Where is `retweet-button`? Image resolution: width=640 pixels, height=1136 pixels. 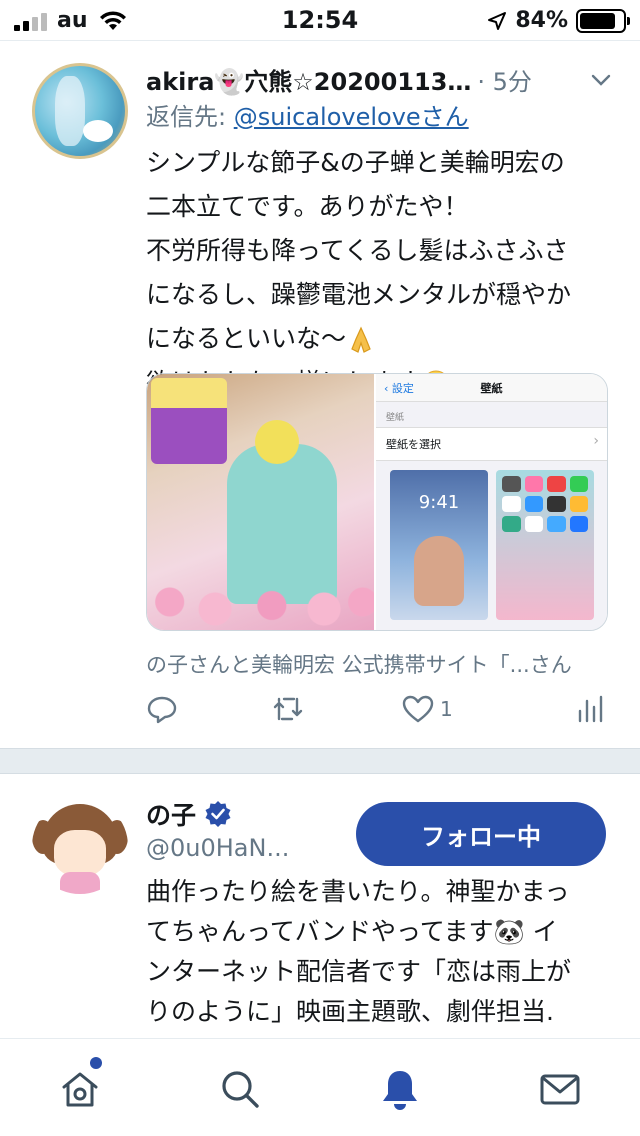
retweet-button is located at coordinates (288, 709).